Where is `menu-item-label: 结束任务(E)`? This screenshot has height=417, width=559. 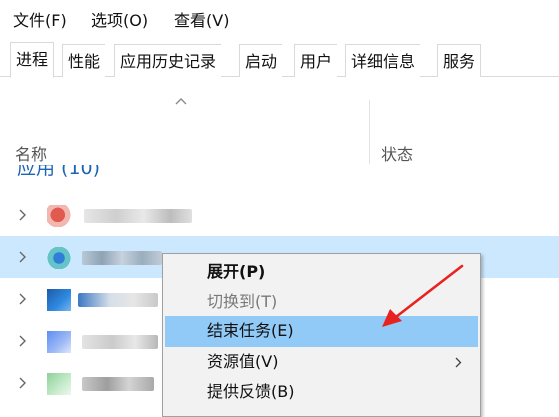
menu-item-label: 结束任务(E) is located at coordinates (250, 330).